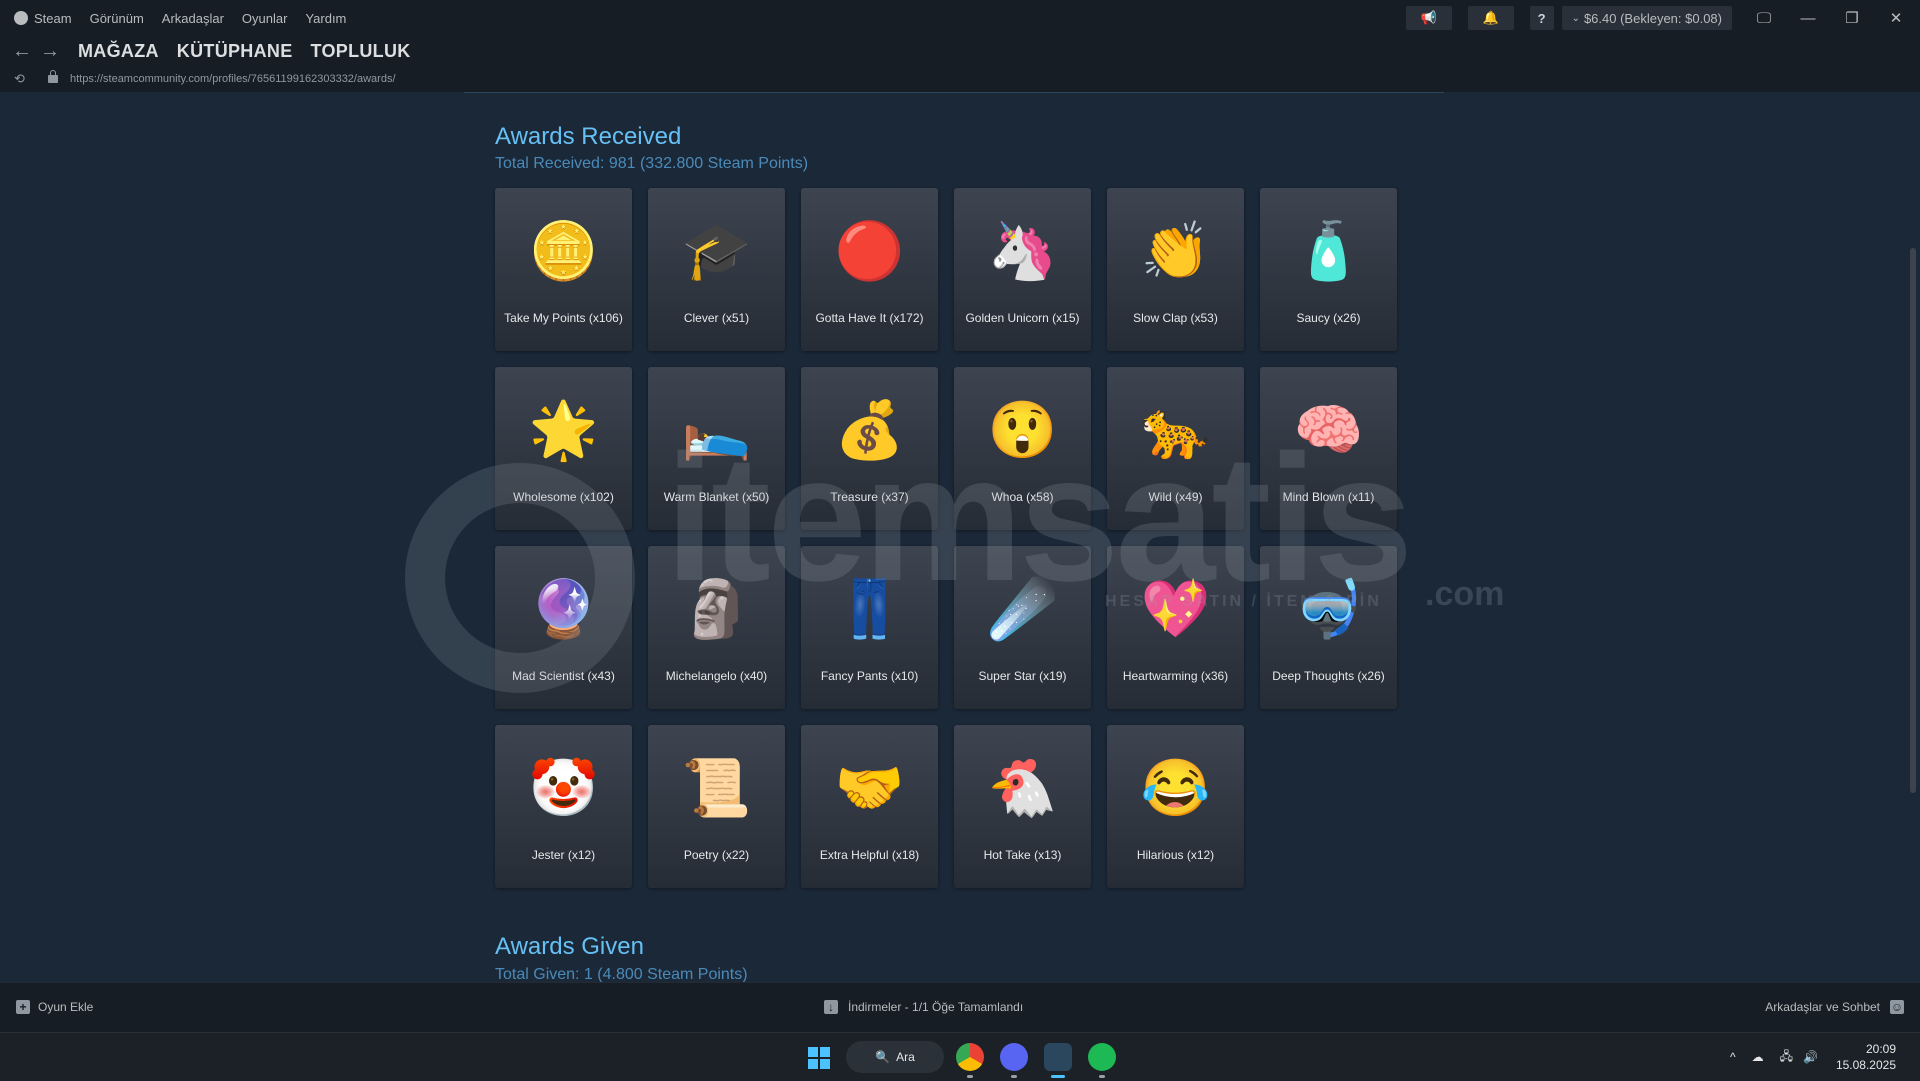  What do you see at coordinates (1175, 676) in the screenshot?
I see `award-label: Heartwarming (x36)` at bounding box center [1175, 676].